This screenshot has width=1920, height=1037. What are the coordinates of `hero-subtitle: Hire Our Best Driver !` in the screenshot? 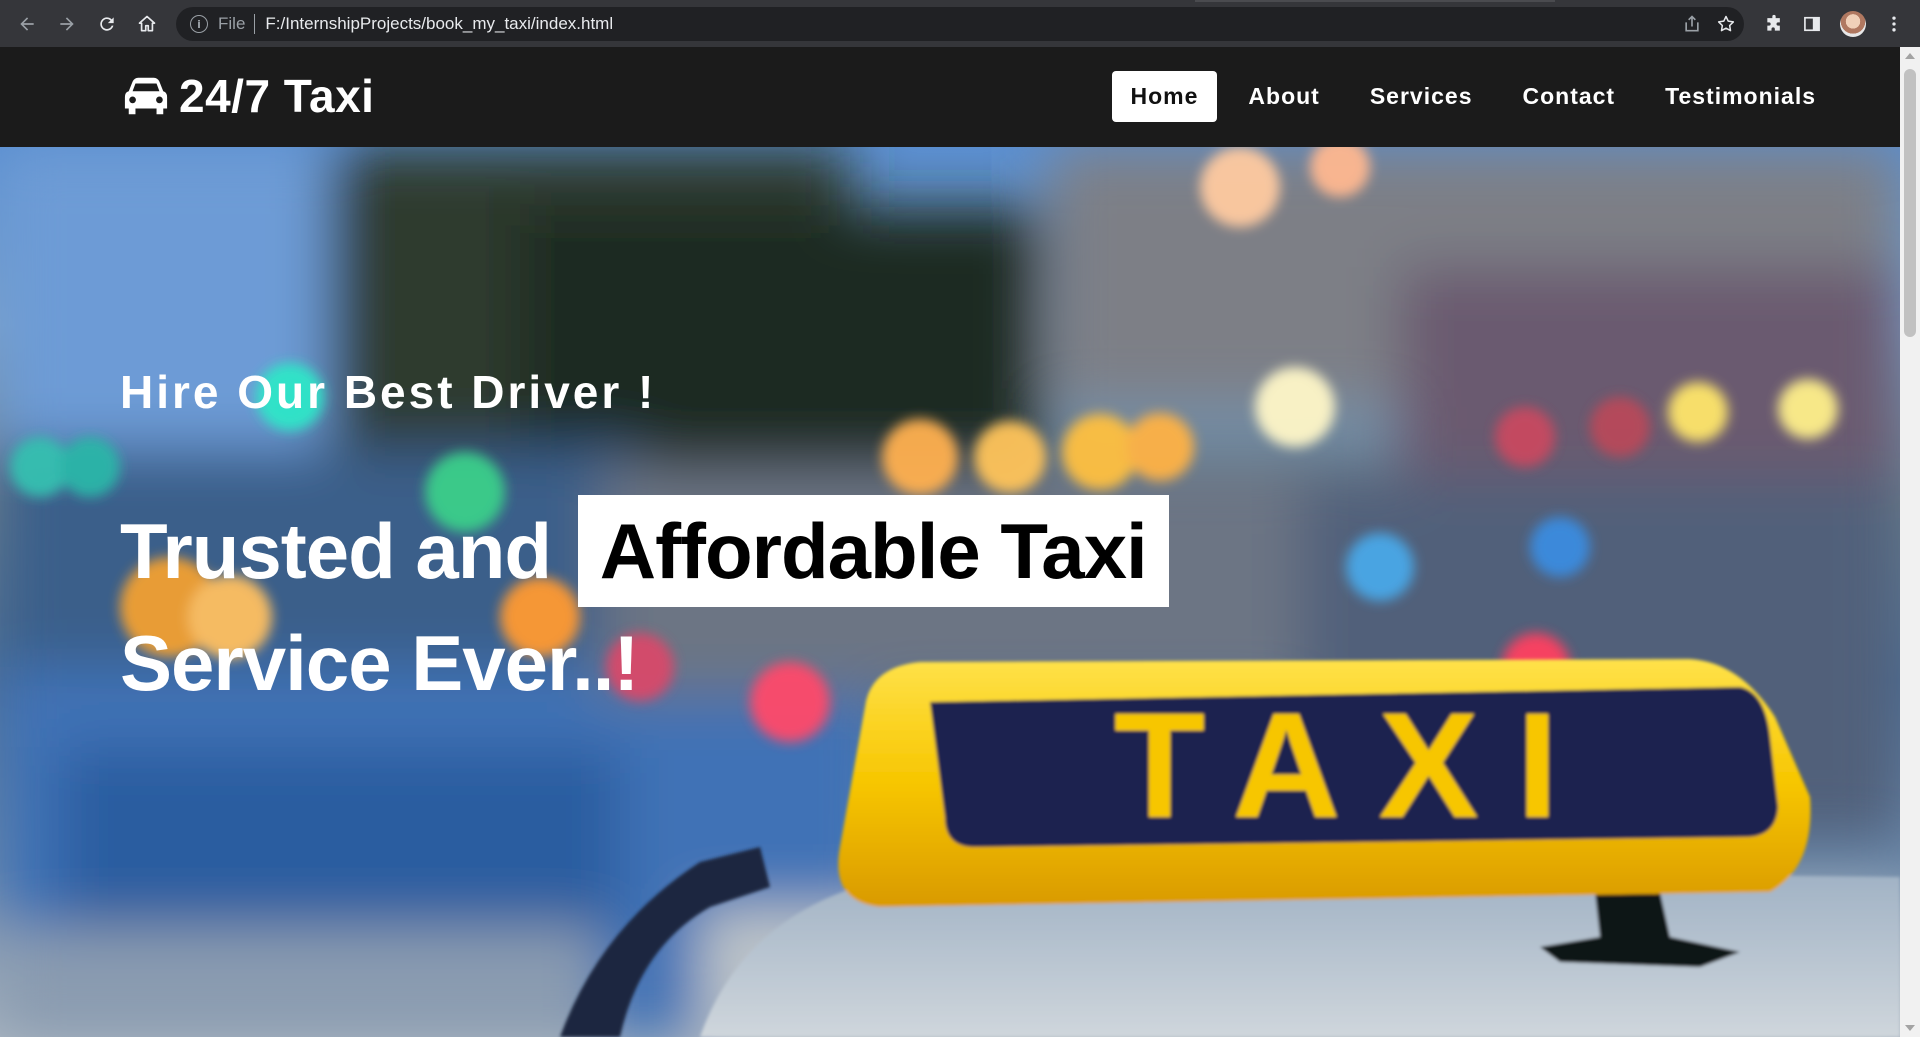 It's located at (388, 392).